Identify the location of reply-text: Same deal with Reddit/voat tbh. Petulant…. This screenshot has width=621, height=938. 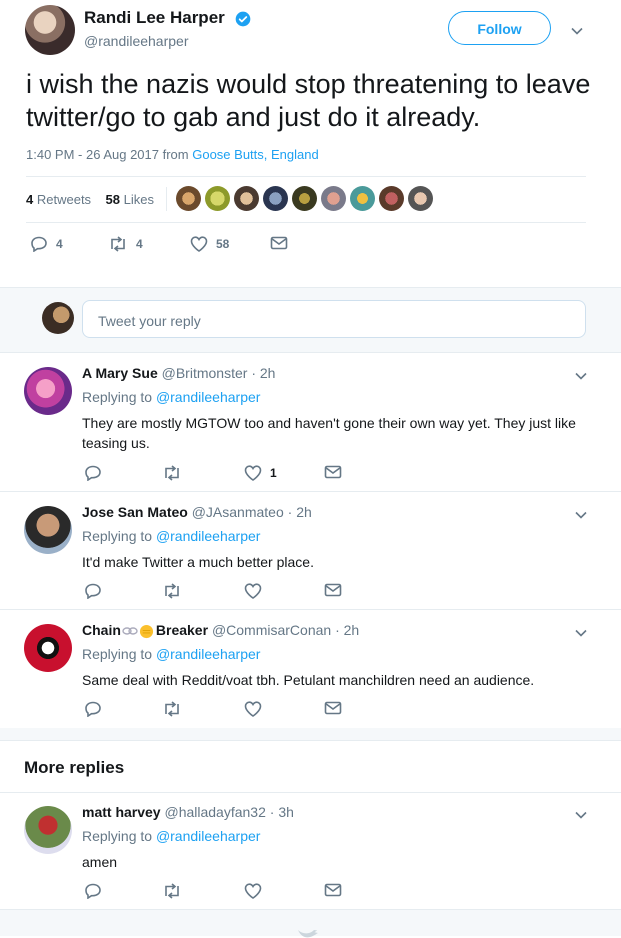
(308, 680).